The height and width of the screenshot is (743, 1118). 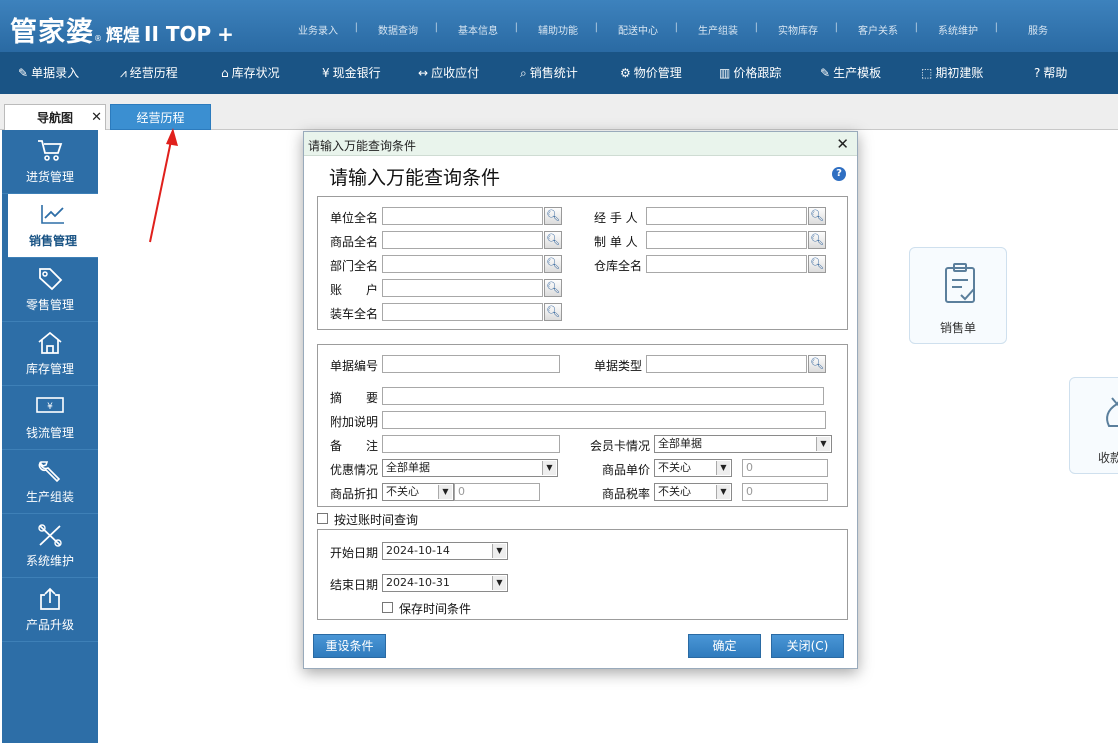 I want to click on doc-type-lookup-button: 🔍︎, so click(x=817, y=364).